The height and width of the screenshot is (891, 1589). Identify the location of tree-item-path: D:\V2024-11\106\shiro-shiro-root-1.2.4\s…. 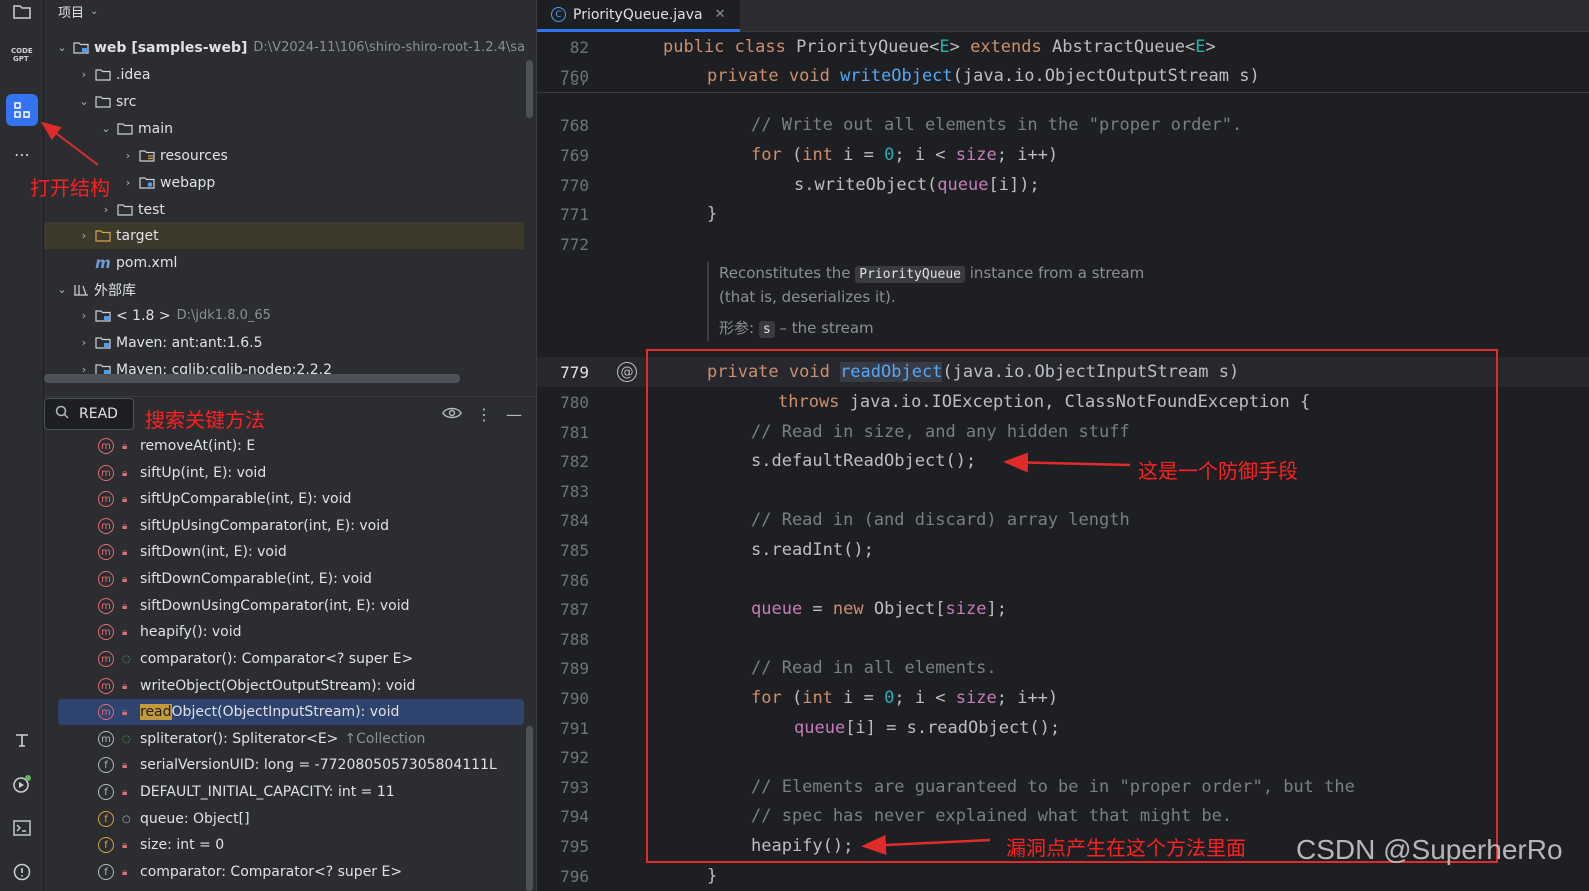
(388, 47).